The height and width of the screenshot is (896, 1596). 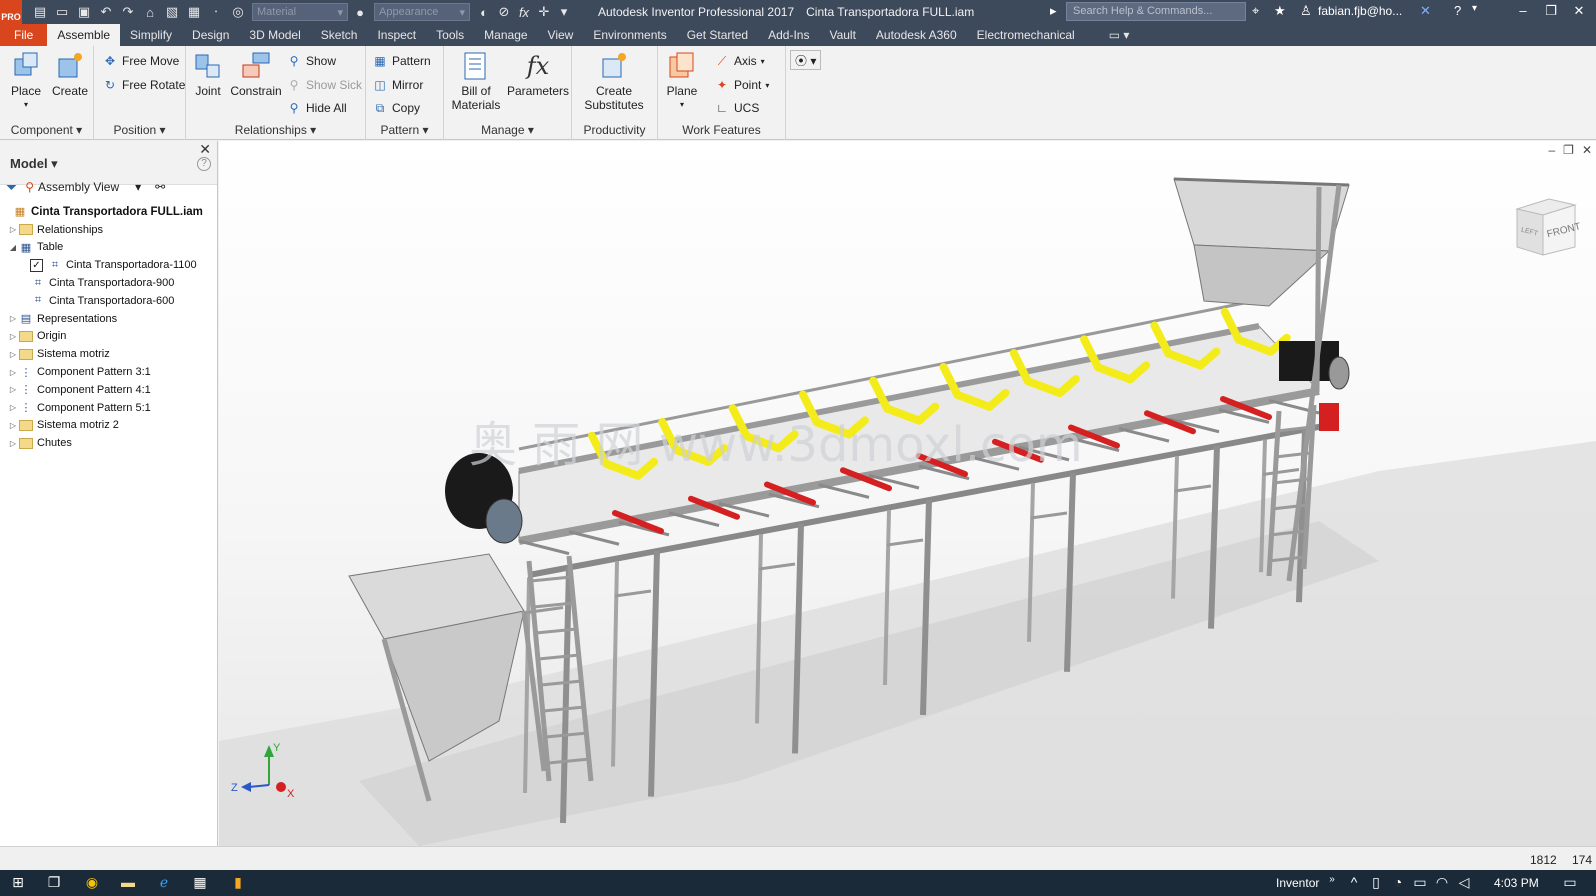 I want to click on plane-button: Plane ▾, so click(x=682, y=81).